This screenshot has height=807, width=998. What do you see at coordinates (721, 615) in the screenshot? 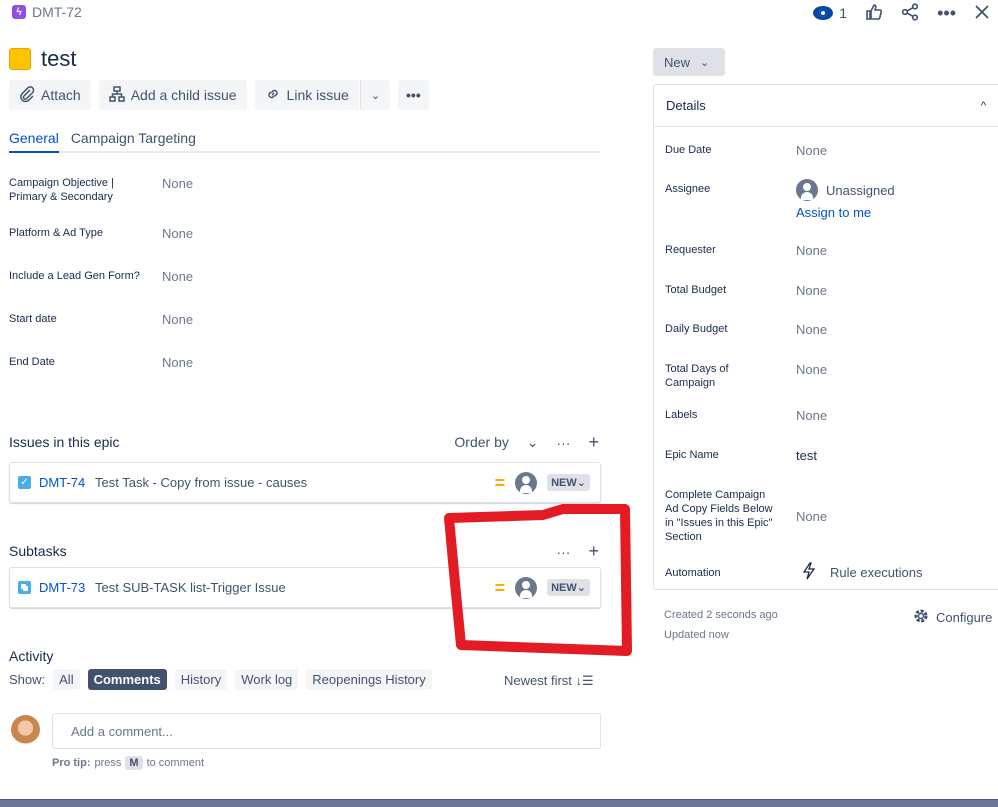
I see `created-time: Created 2 seconds ago` at bounding box center [721, 615].